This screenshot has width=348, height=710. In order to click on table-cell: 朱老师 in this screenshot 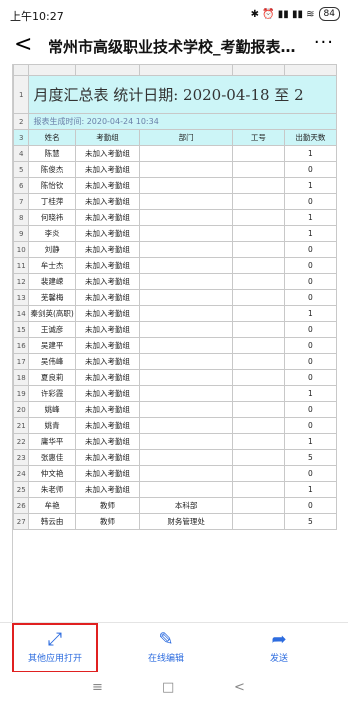, I will do `click(52, 489)`.